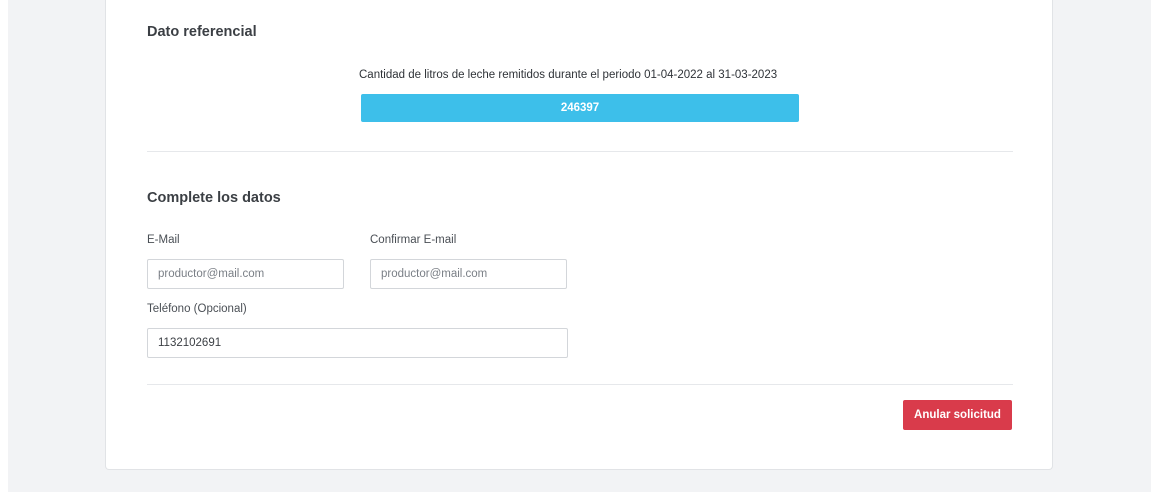 This screenshot has width=1151, height=492. Describe the element at coordinates (357, 343) in the screenshot. I see `phone-field` at that location.